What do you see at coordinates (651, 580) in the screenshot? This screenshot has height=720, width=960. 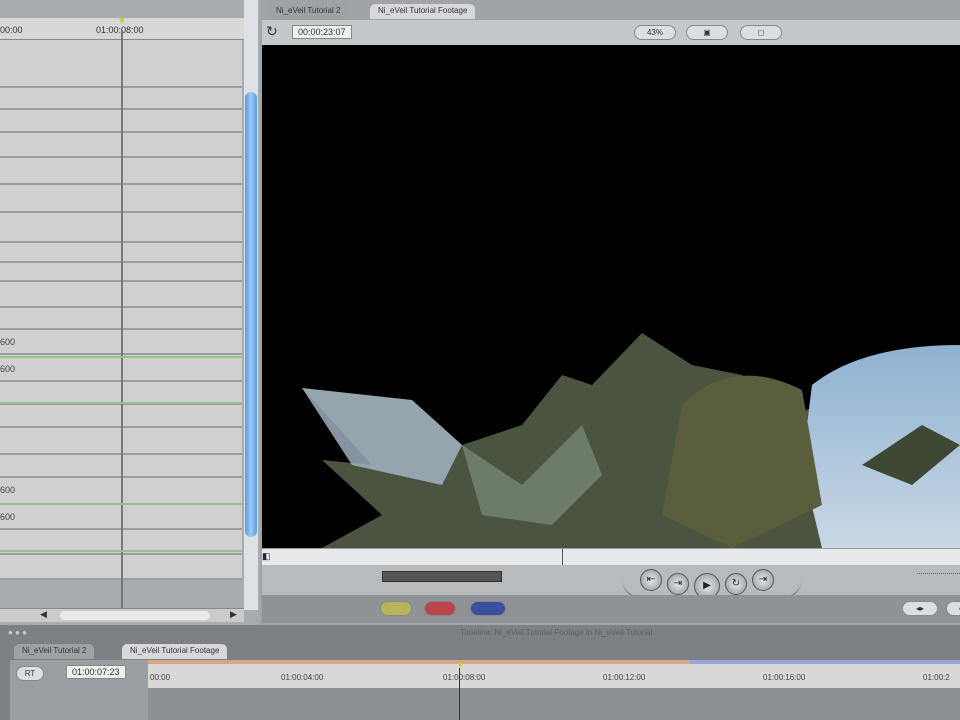 I see `prev-edit-icon: ⇤` at bounding box center [651, 580].